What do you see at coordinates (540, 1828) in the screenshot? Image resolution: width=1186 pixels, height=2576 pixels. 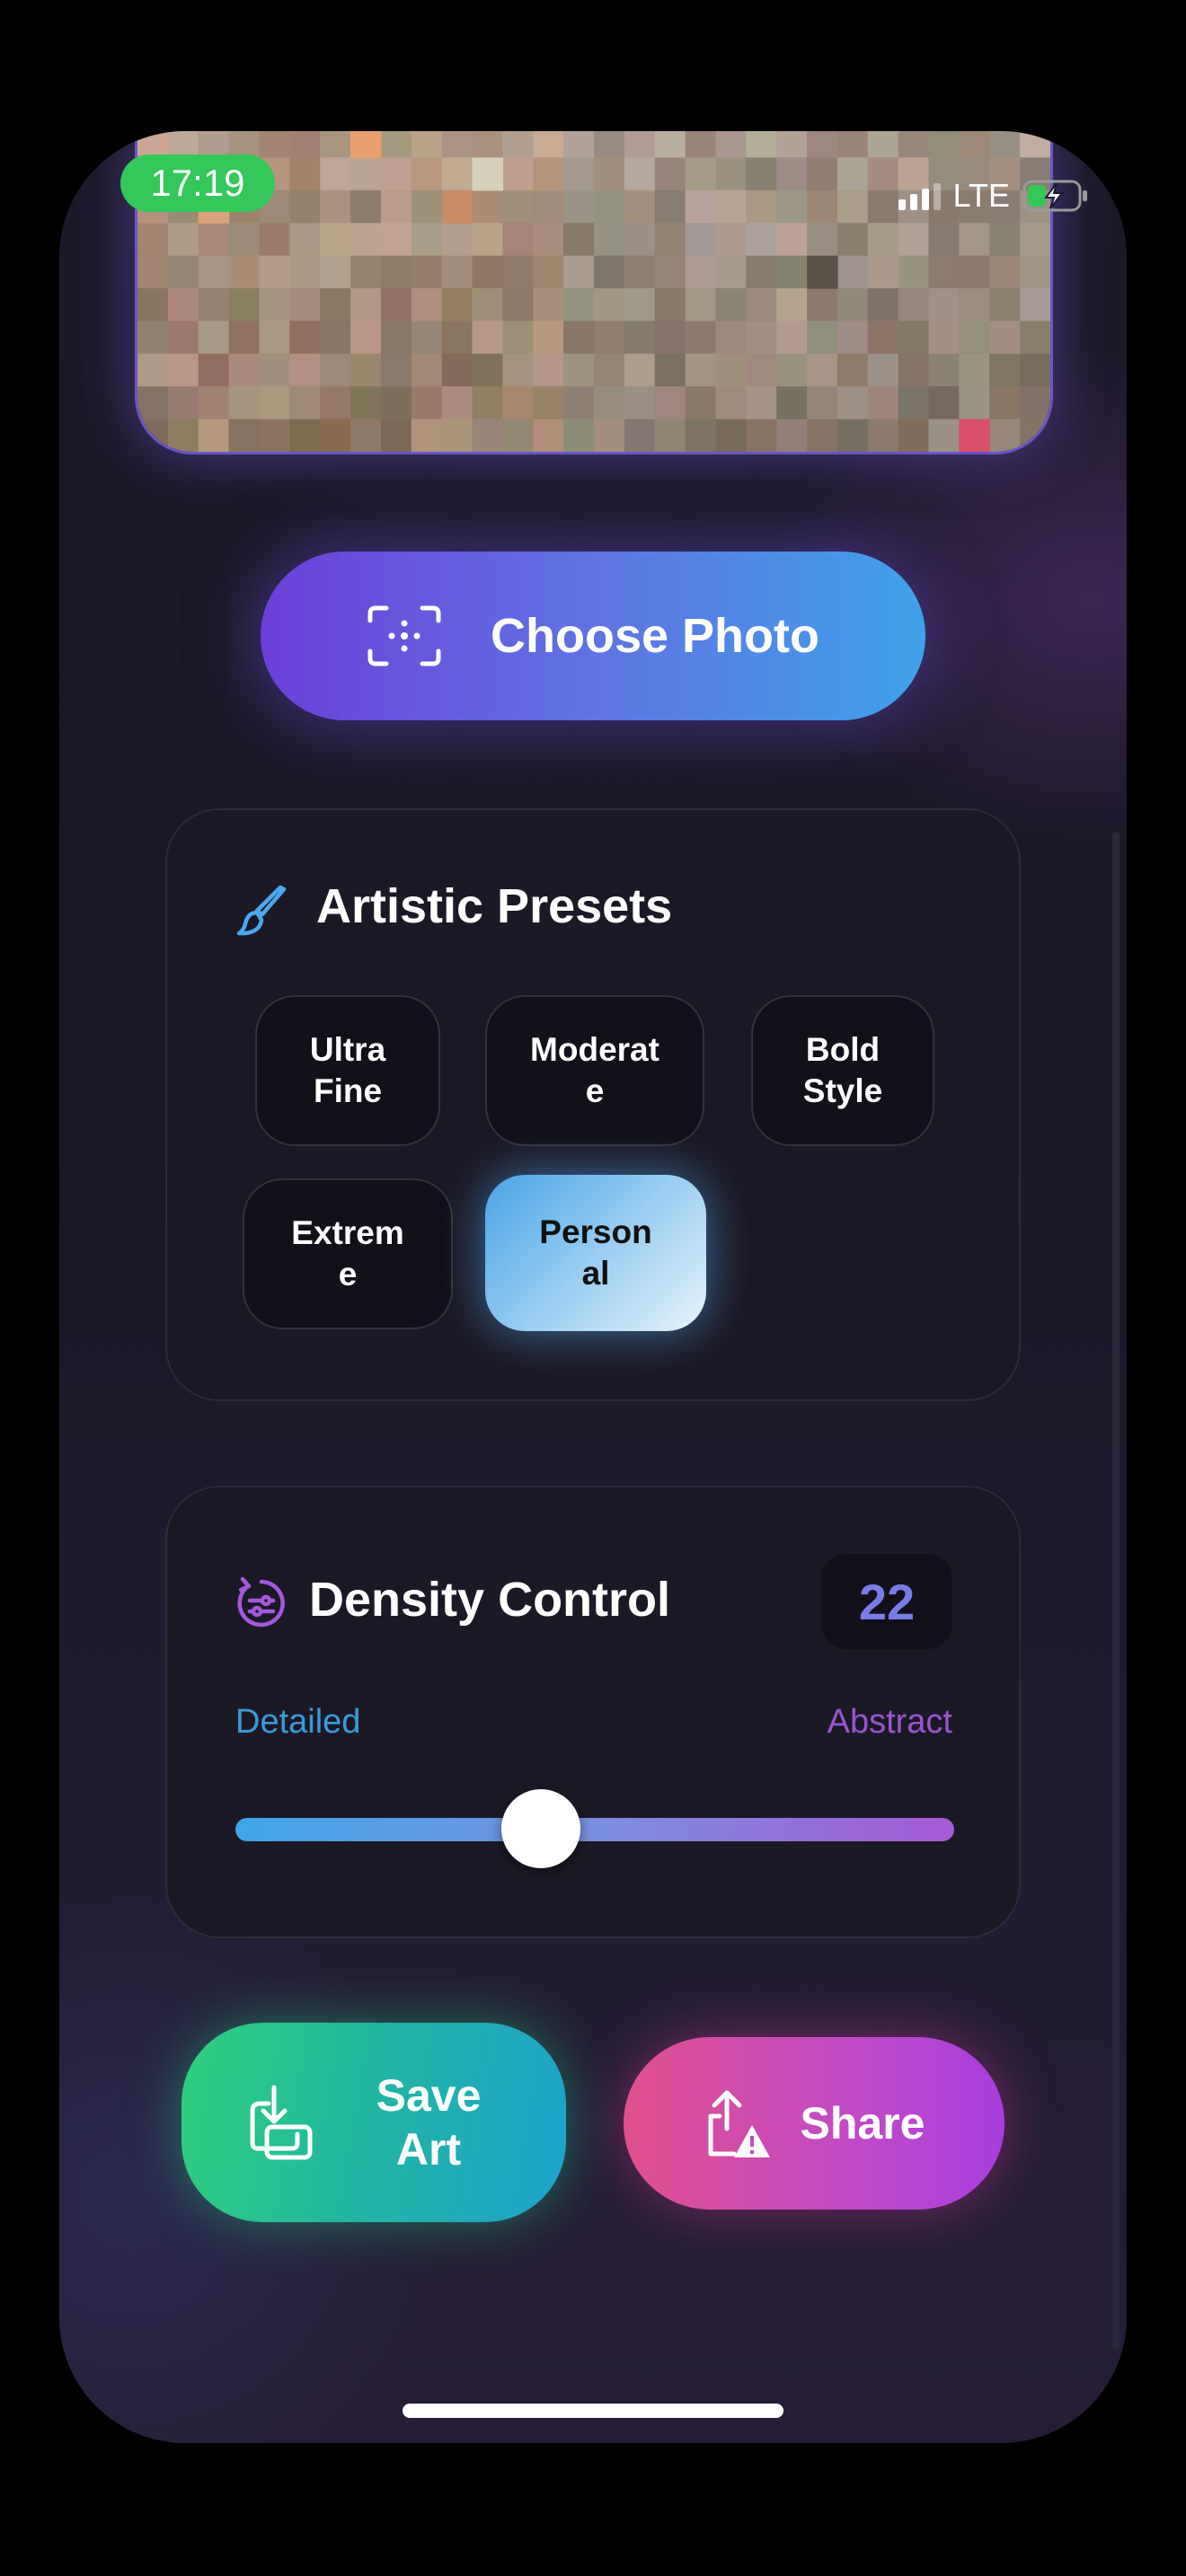 I see `density-slider-thumb` at bounding box center [540, 1828].